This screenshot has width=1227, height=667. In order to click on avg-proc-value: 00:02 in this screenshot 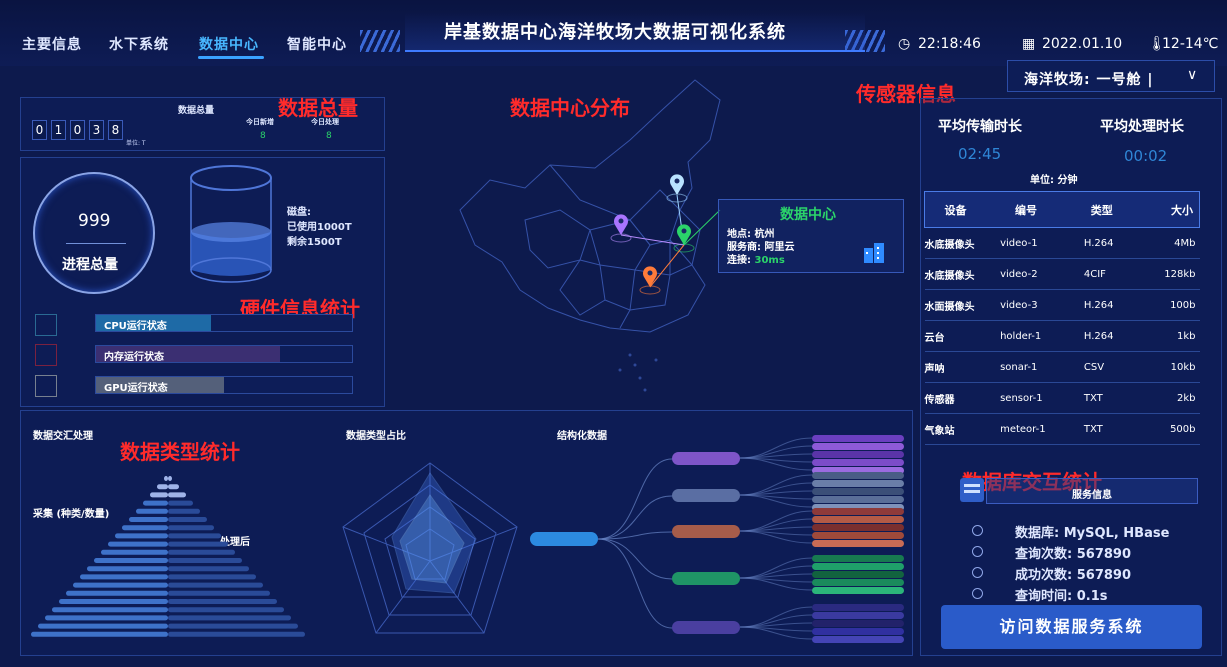, I will do `click(1146, 156)`.